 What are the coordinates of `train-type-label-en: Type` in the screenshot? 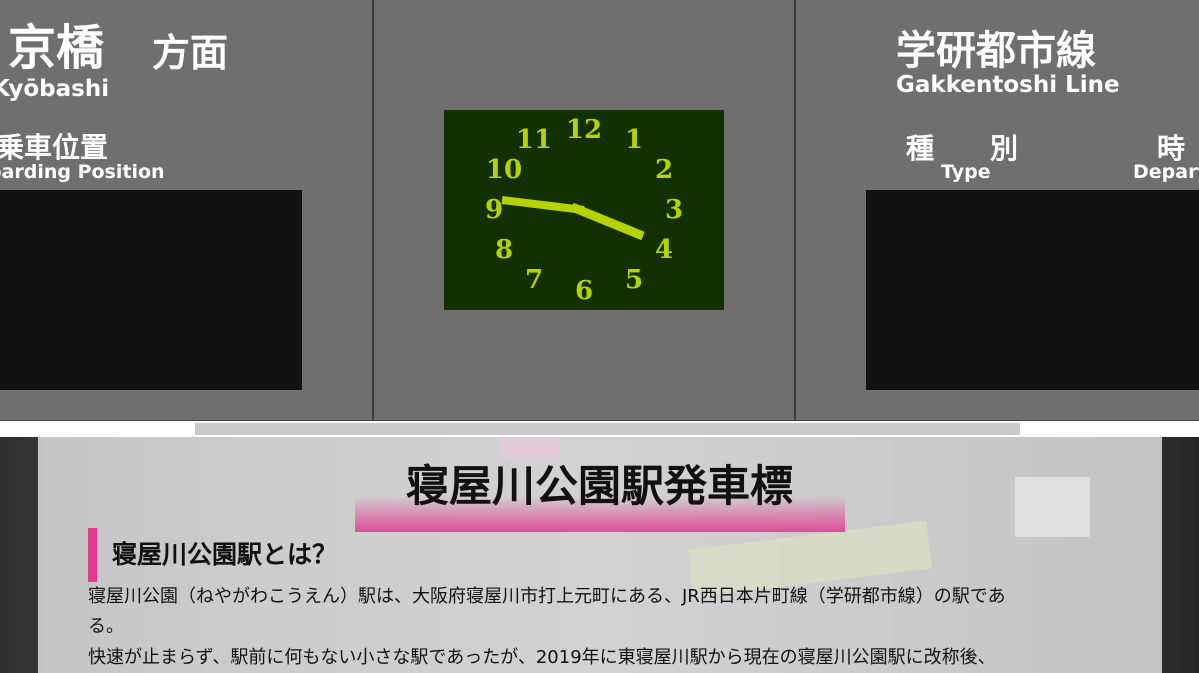 It's located at (966, 172).